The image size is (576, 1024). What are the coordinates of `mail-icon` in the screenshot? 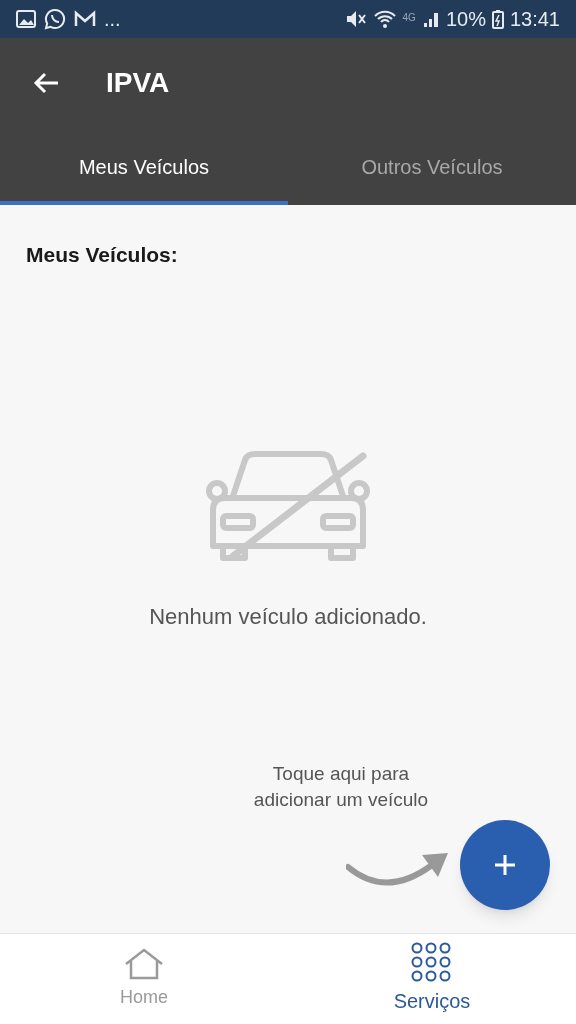 It's located at (85, 19).